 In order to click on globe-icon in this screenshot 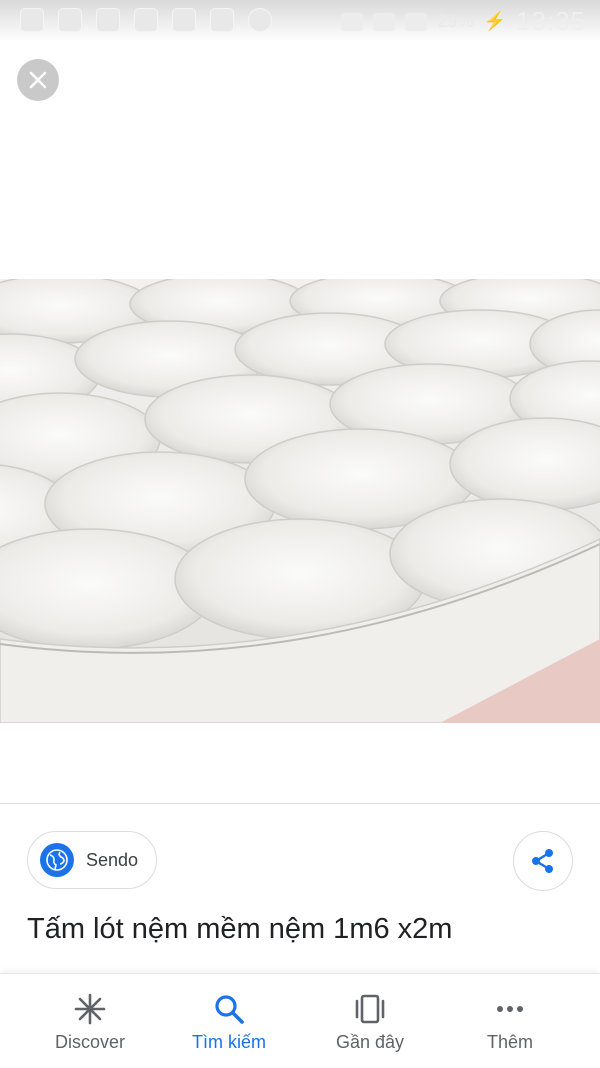, I will do `click(57, 860)`.